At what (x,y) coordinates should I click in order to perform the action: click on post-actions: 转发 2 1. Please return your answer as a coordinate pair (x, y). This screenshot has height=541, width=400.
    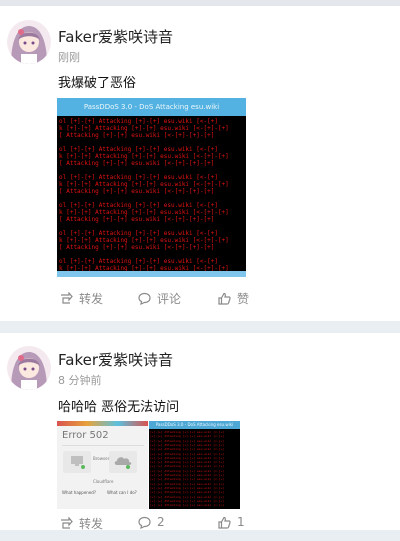
    Looking at the image, I should click on (200, 528).